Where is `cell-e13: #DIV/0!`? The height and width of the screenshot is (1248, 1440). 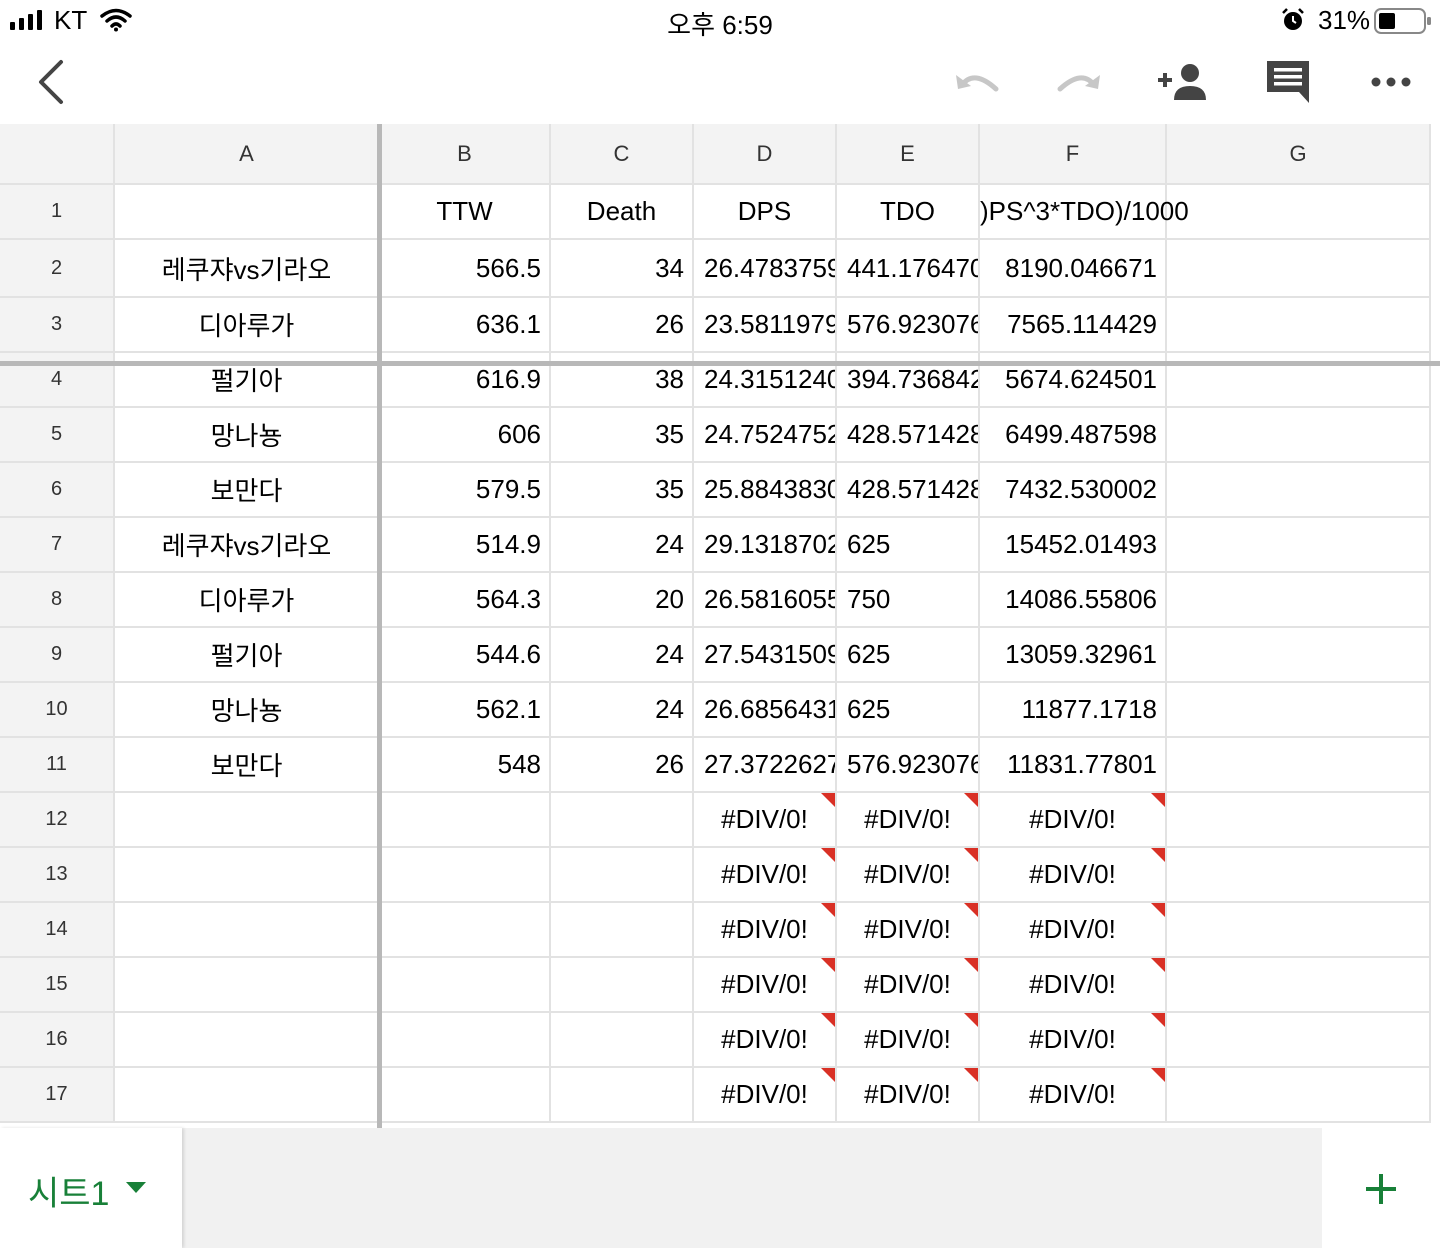
cell-e13: #DIV/0! is located at coordinates (908, 875).